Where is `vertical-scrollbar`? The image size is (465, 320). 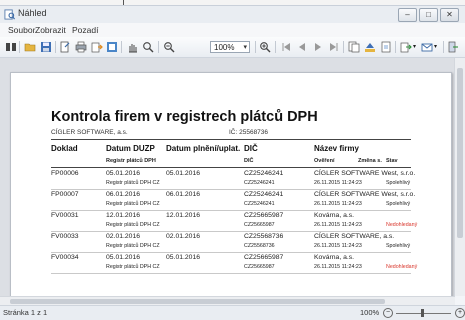 vertical-scrollbar is located at coordinates (459, 177).